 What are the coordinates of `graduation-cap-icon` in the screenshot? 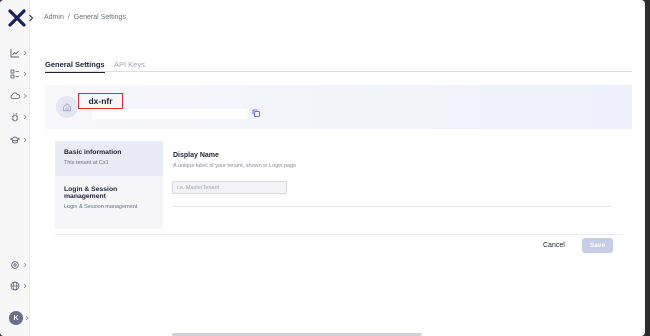 It's located at (15, 140).